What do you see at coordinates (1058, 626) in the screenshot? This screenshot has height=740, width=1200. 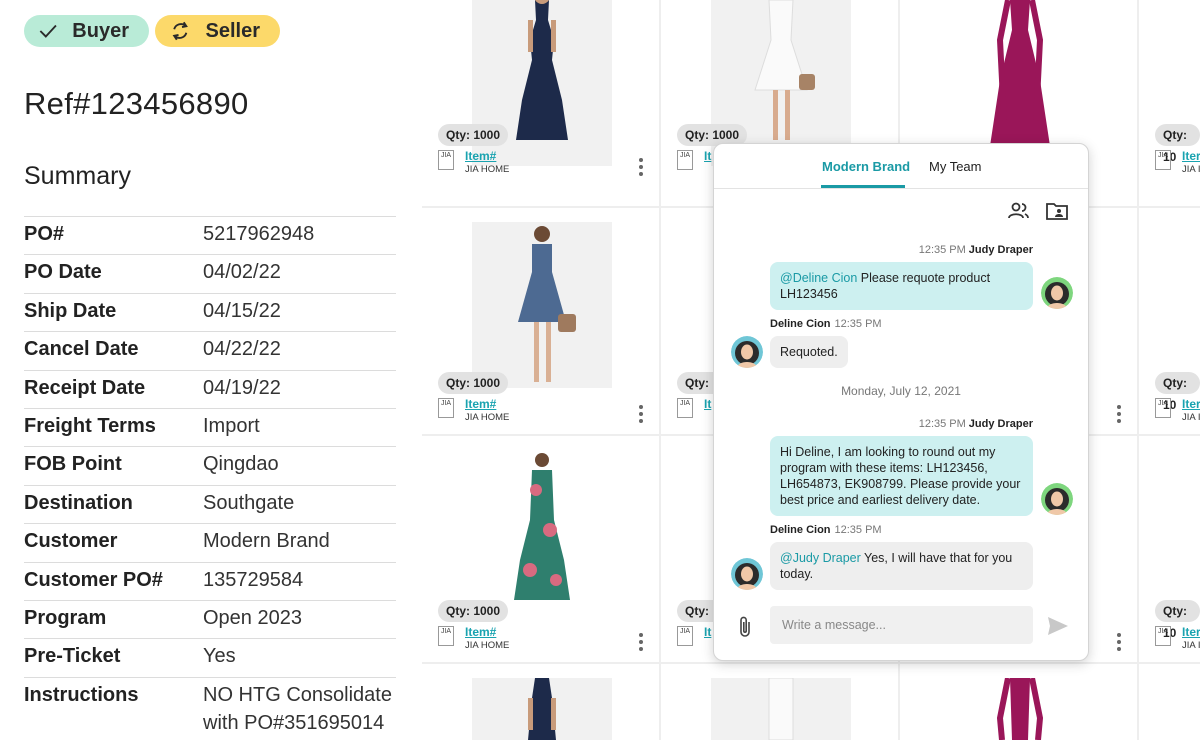 I see `send-icon` at bounding box center [1058, 626].